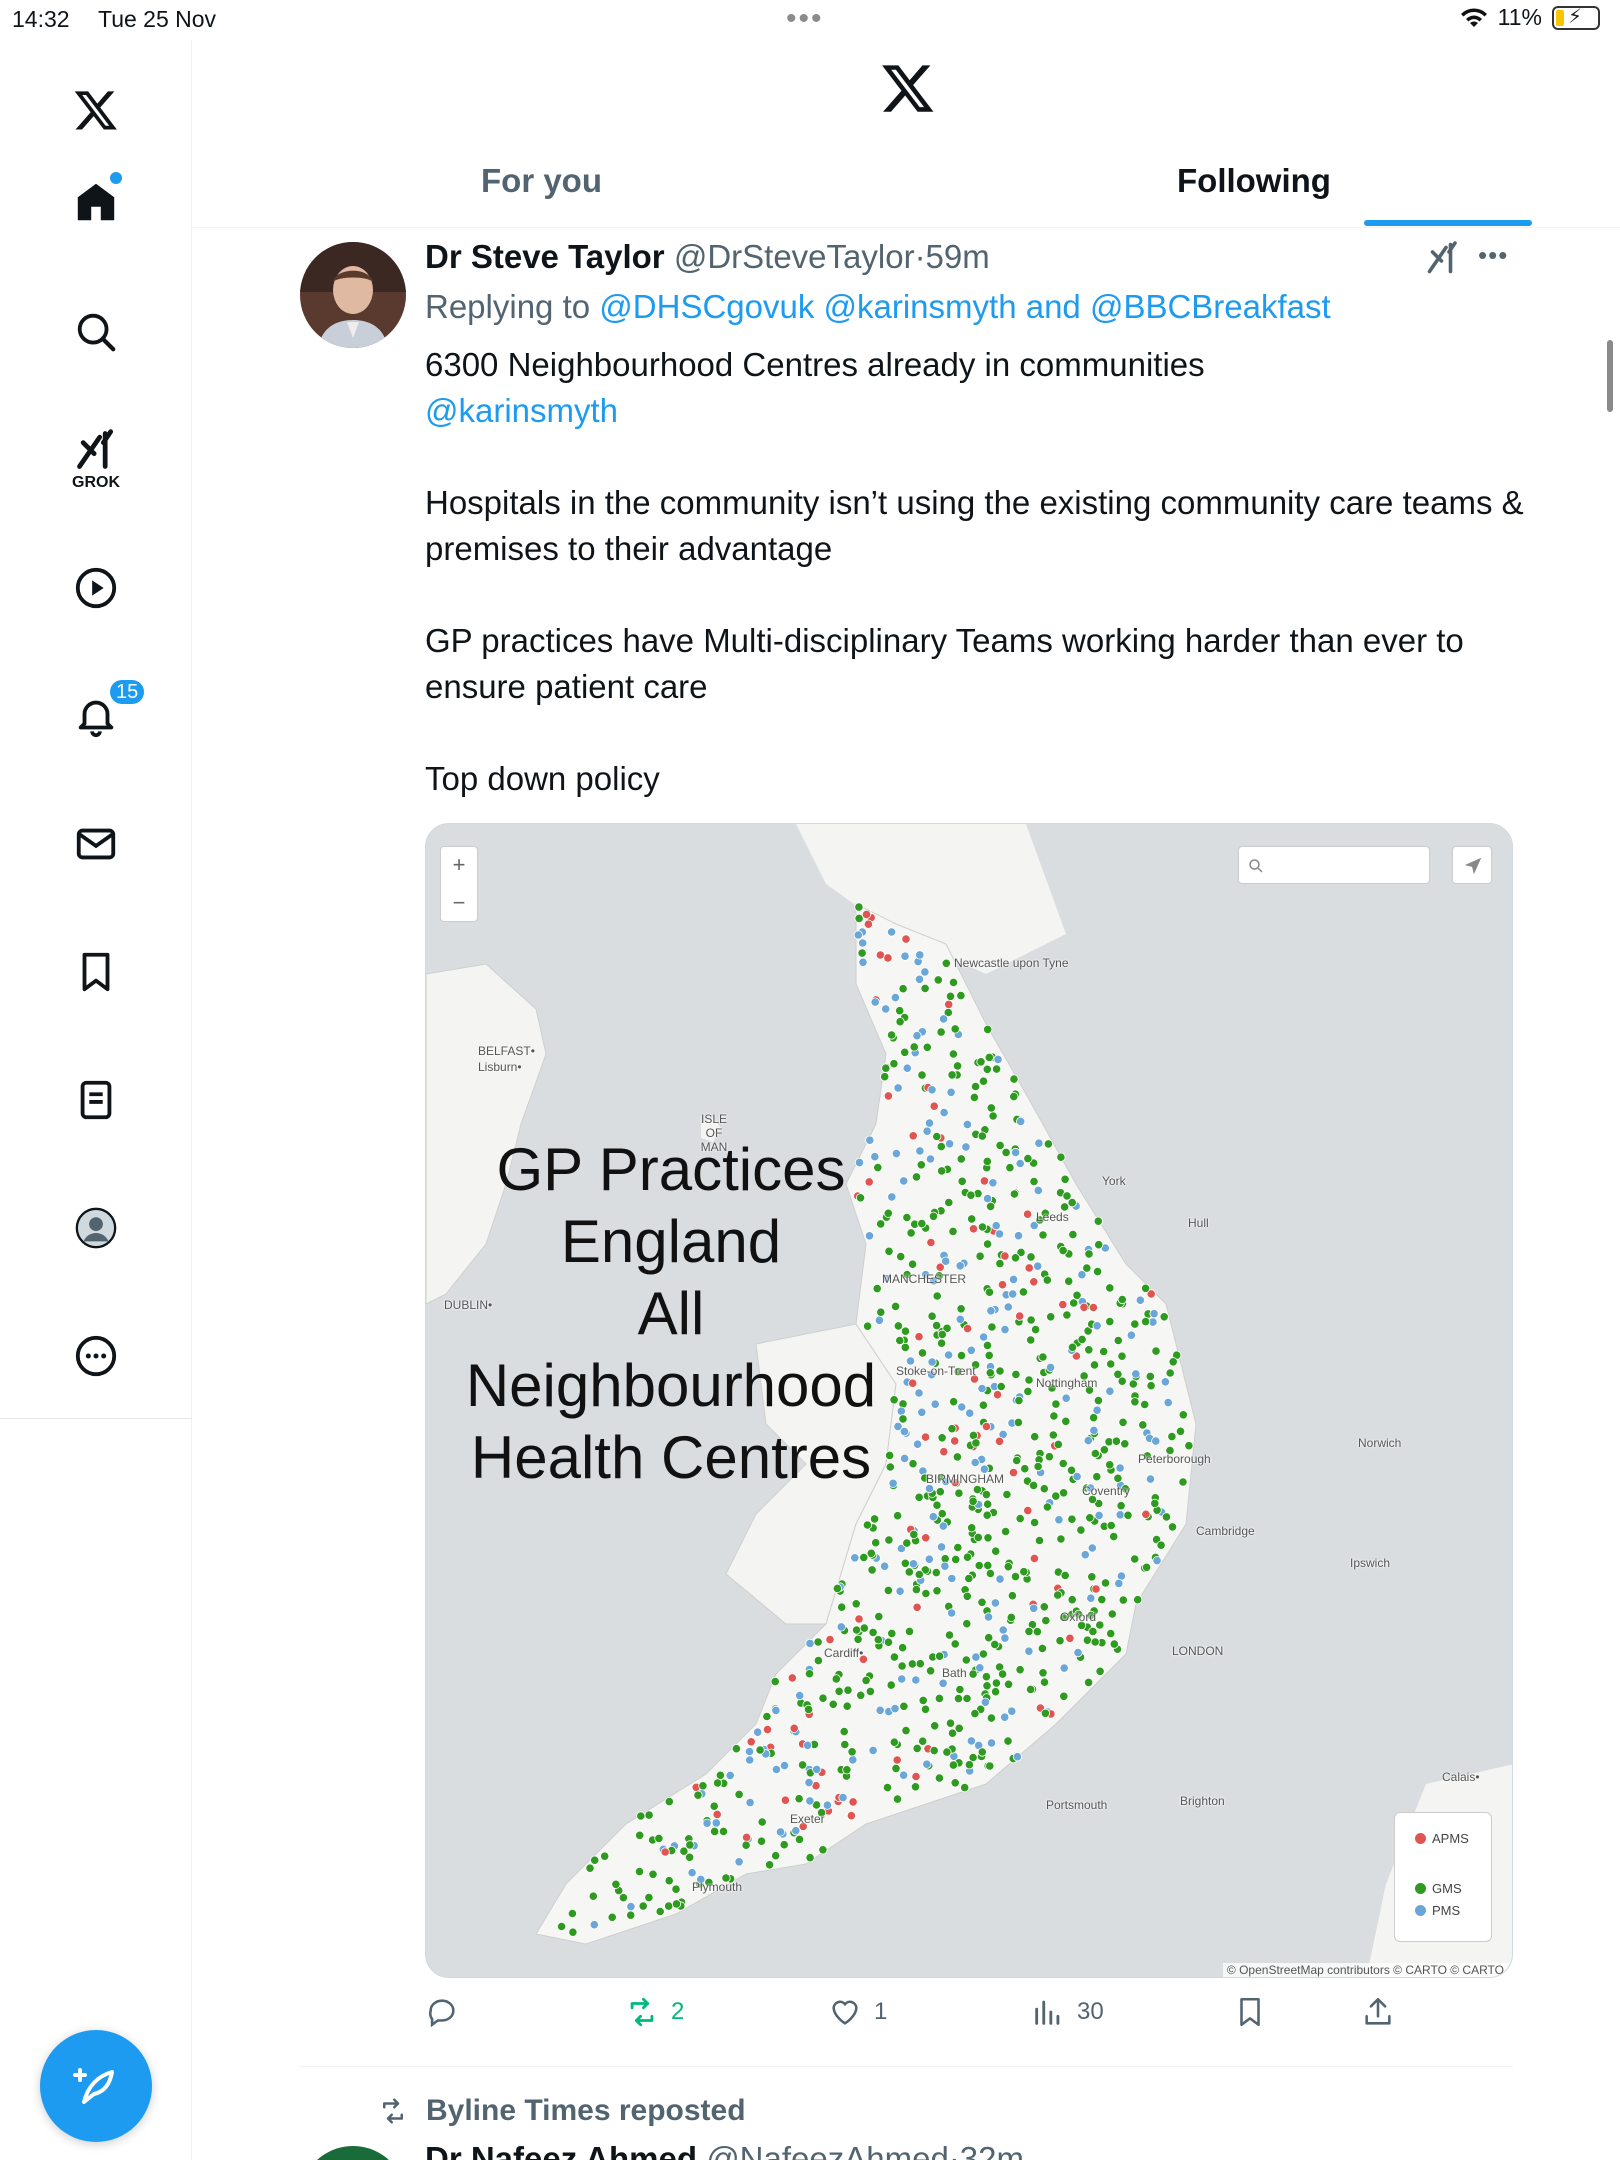 Image resolution: width=1620 pixels, height=2160 pixels. What do you see at coordinates (975, 411) in the screenshot?
I see `tweet-mention: @karinsmyth` at bounding box center [975, 411].